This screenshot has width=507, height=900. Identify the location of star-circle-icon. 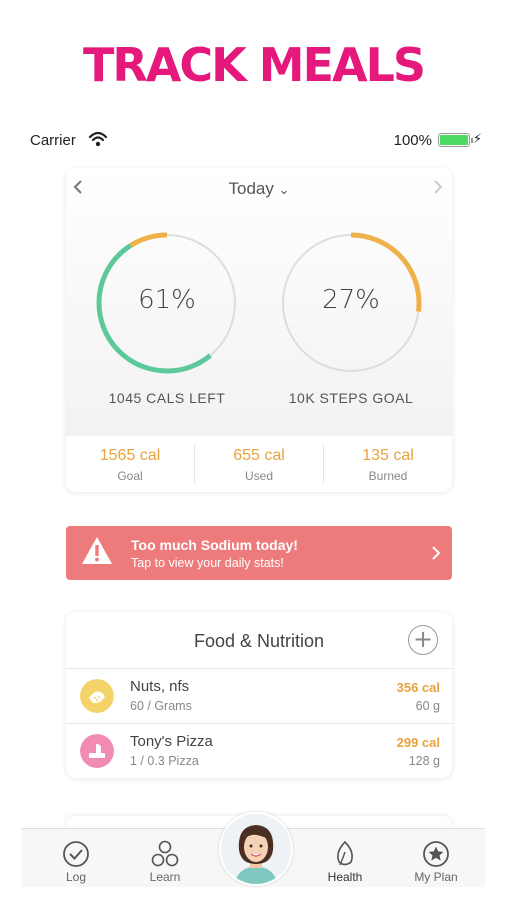
(436, 854).